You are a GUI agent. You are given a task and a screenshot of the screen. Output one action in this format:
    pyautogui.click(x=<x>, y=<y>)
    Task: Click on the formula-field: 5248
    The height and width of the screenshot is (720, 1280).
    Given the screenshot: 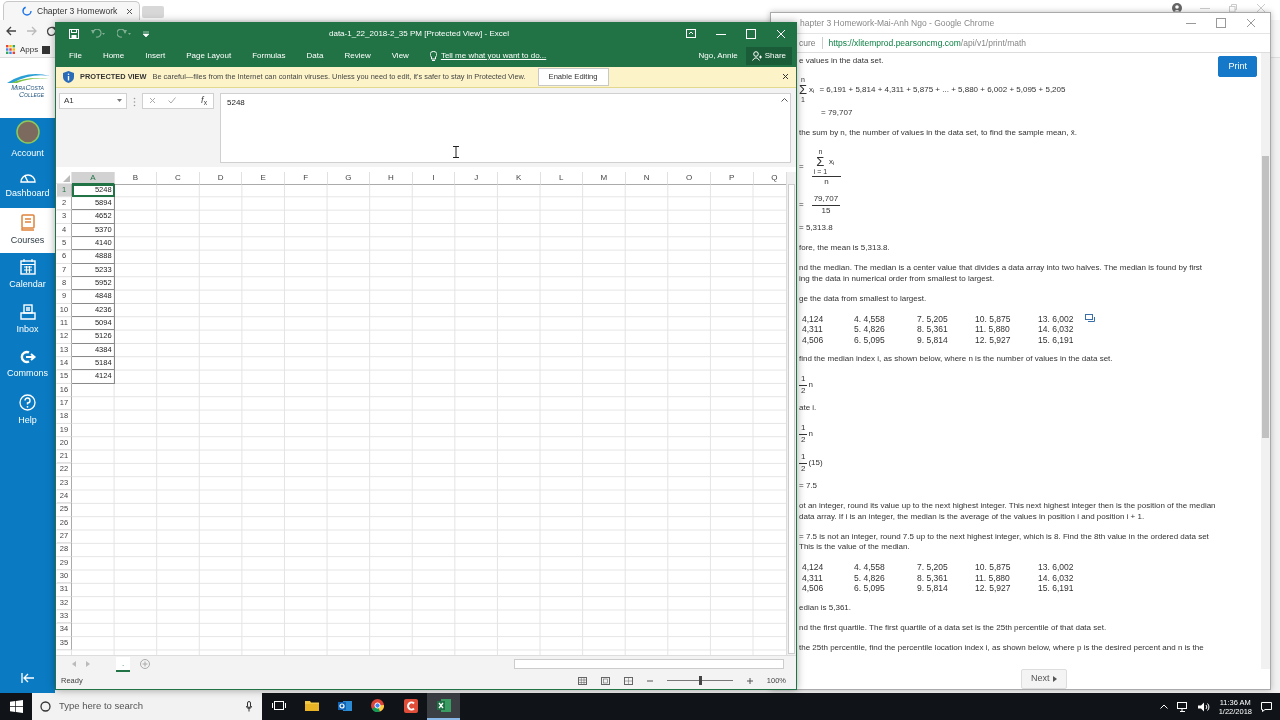 What is the action you would take?
    pyautogui.click(x=505, y=127)
    